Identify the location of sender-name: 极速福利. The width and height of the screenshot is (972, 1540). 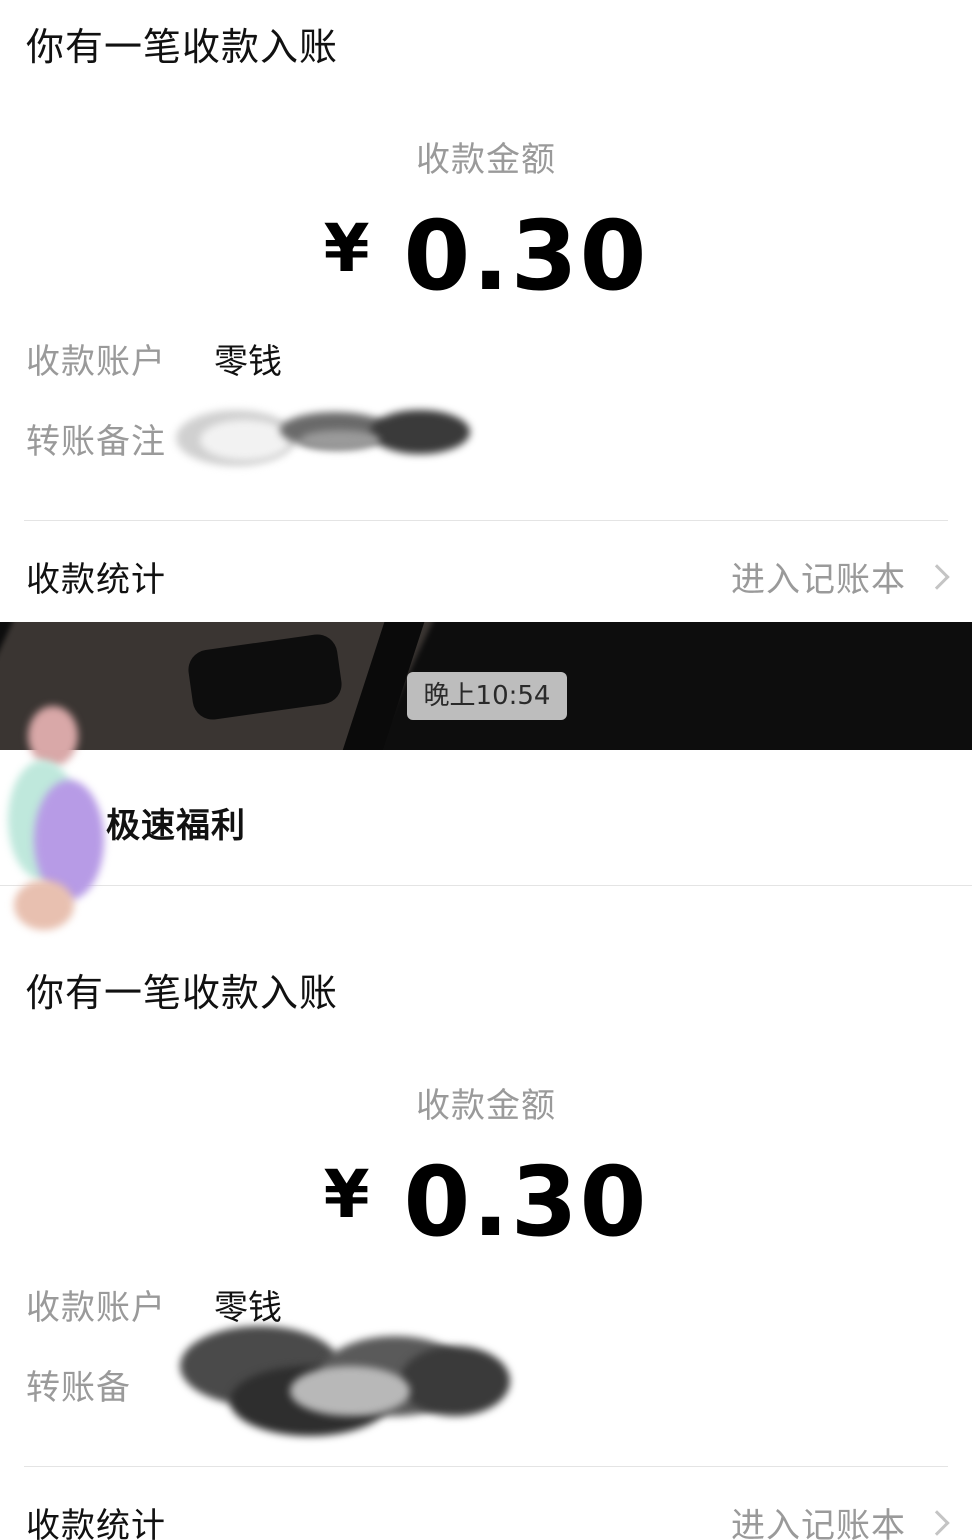
(176, 826).